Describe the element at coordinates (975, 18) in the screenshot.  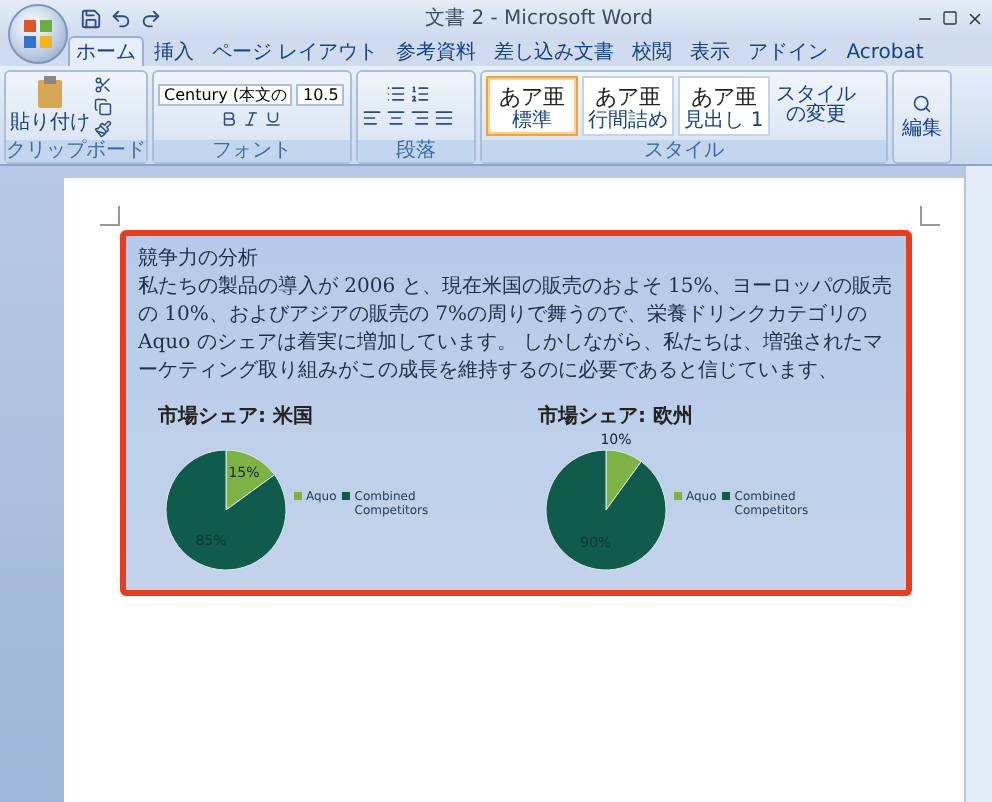
I see `close-icon` at that location.